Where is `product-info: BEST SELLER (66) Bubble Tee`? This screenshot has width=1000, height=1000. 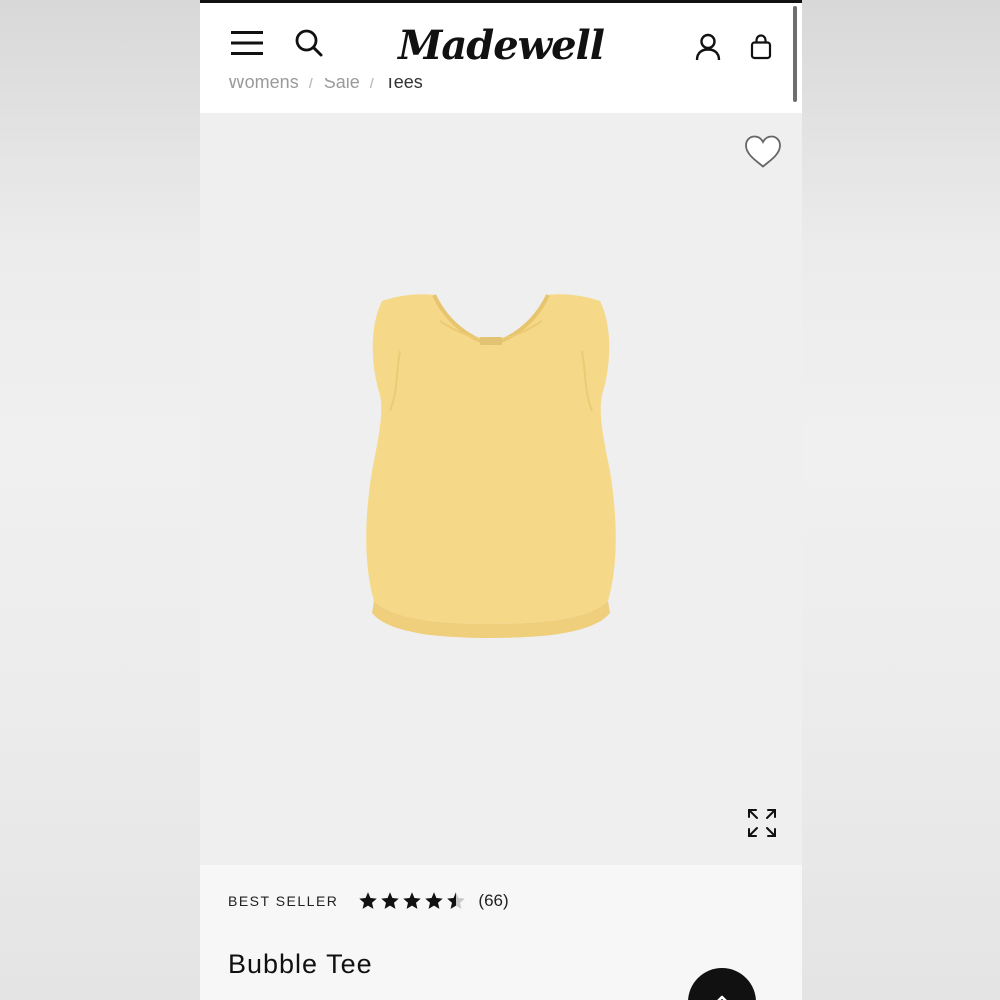
product-info: BEST SELLER (66) Bubble Tee is located at coordinates (501, 932).